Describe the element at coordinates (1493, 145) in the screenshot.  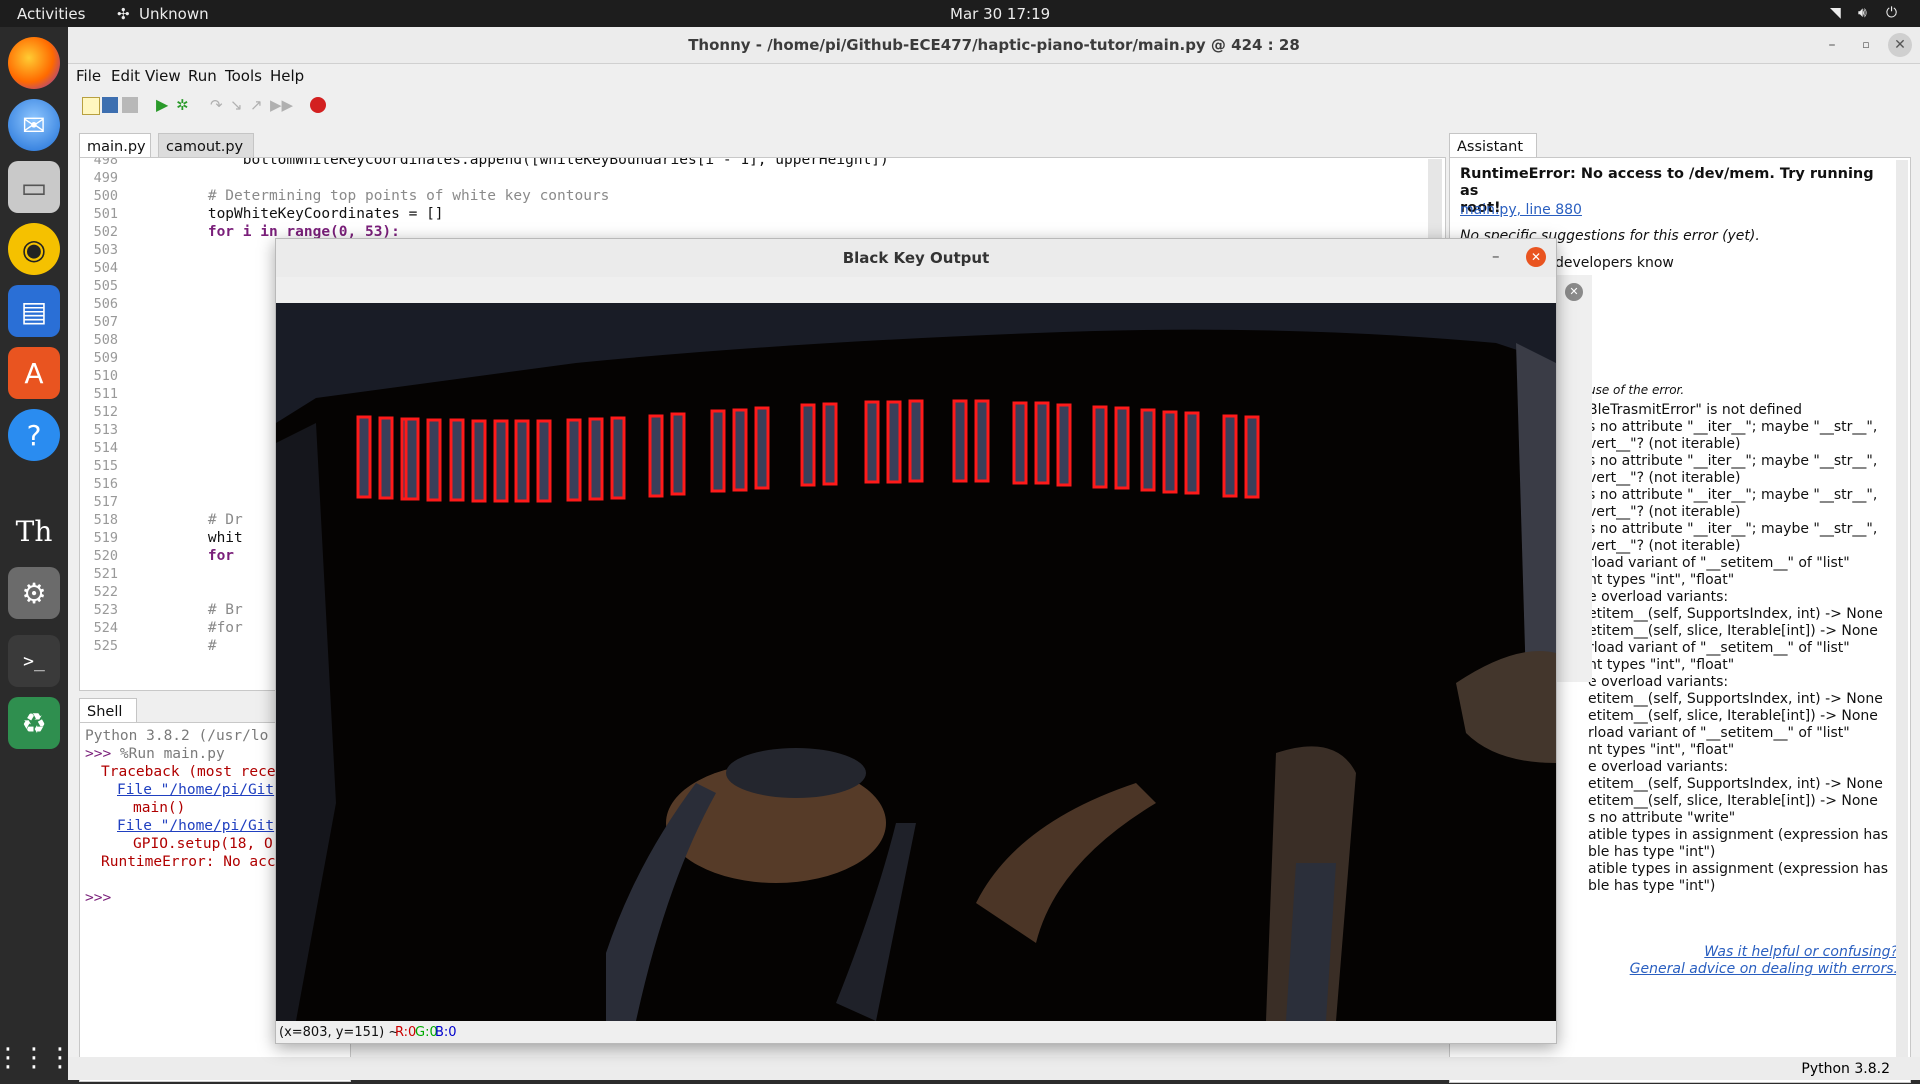
I see `tab-assistant: Assistant` at that location.